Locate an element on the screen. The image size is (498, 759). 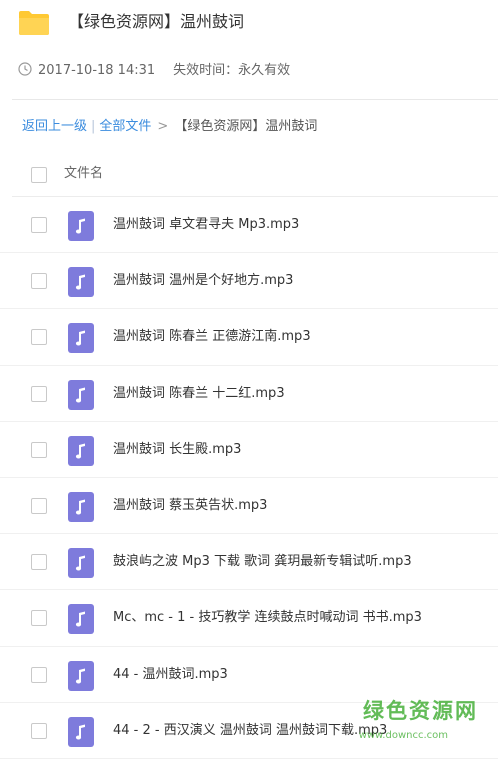
column-filename: 文件名 is located at coordinates (84, 173).